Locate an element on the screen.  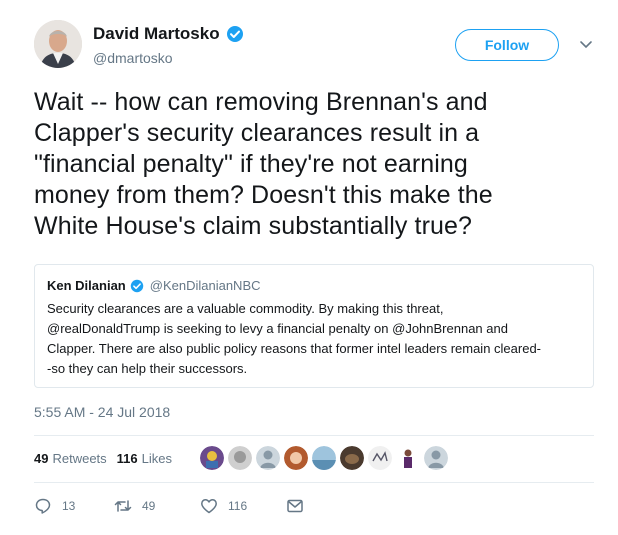
envelope-icon is located at coordinates (295, 506).